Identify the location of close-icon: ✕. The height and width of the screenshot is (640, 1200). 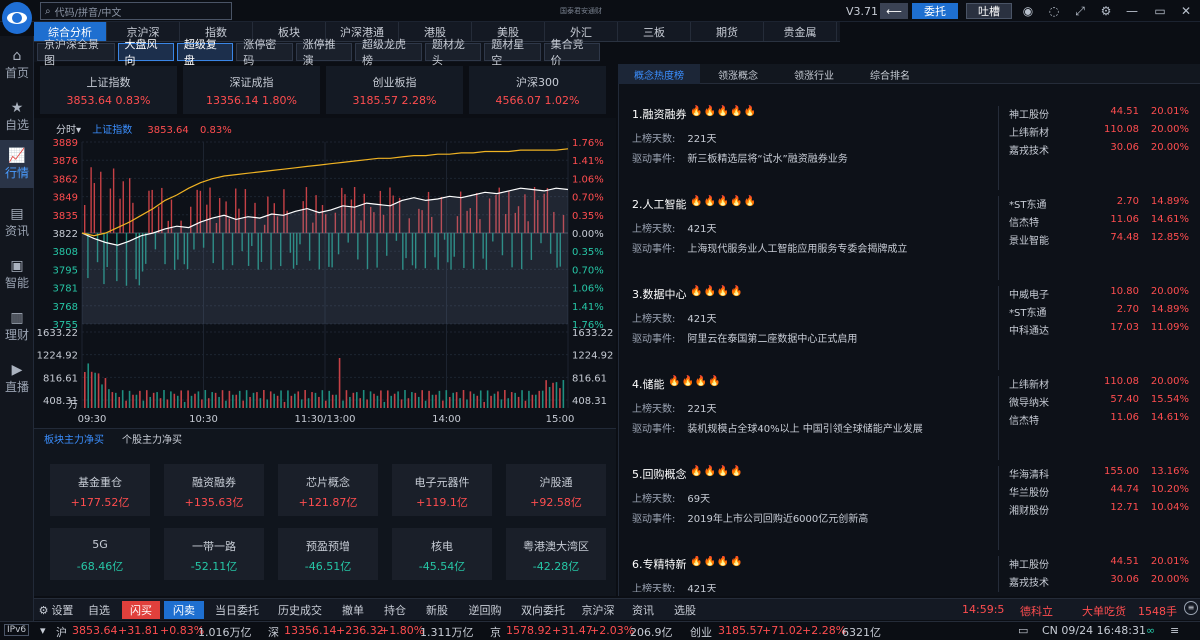
(1186, 11).